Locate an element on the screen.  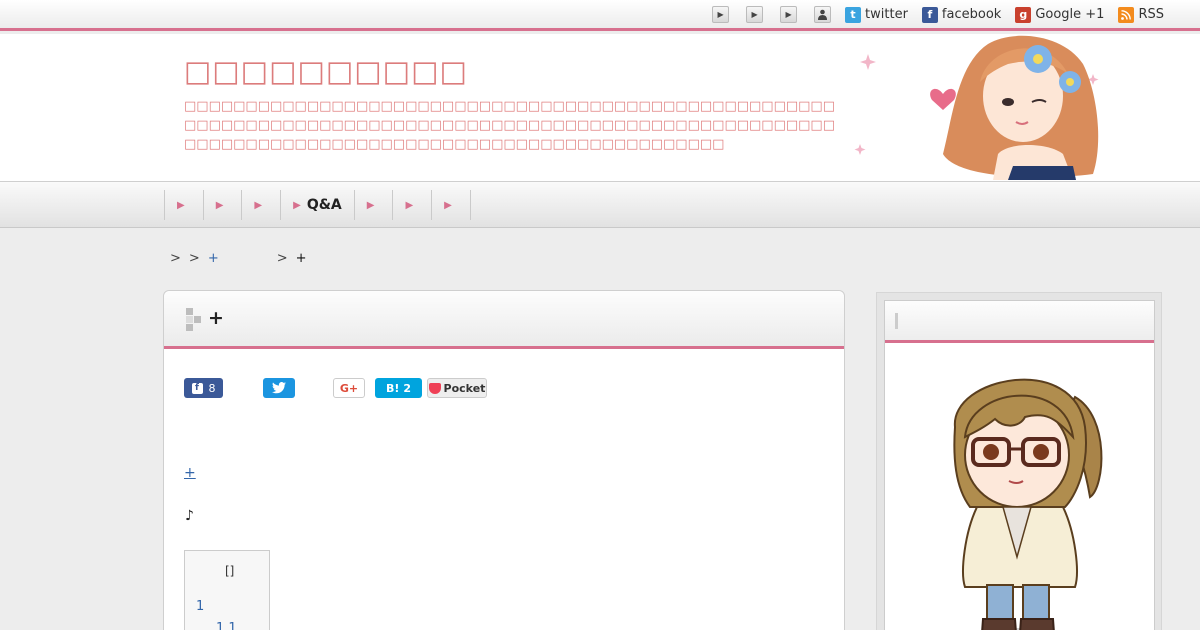
main-nav: ▶ ▶ ▶ ▶ Q&A ▶ ▶ ▶ is located at coordinates (600, 205).